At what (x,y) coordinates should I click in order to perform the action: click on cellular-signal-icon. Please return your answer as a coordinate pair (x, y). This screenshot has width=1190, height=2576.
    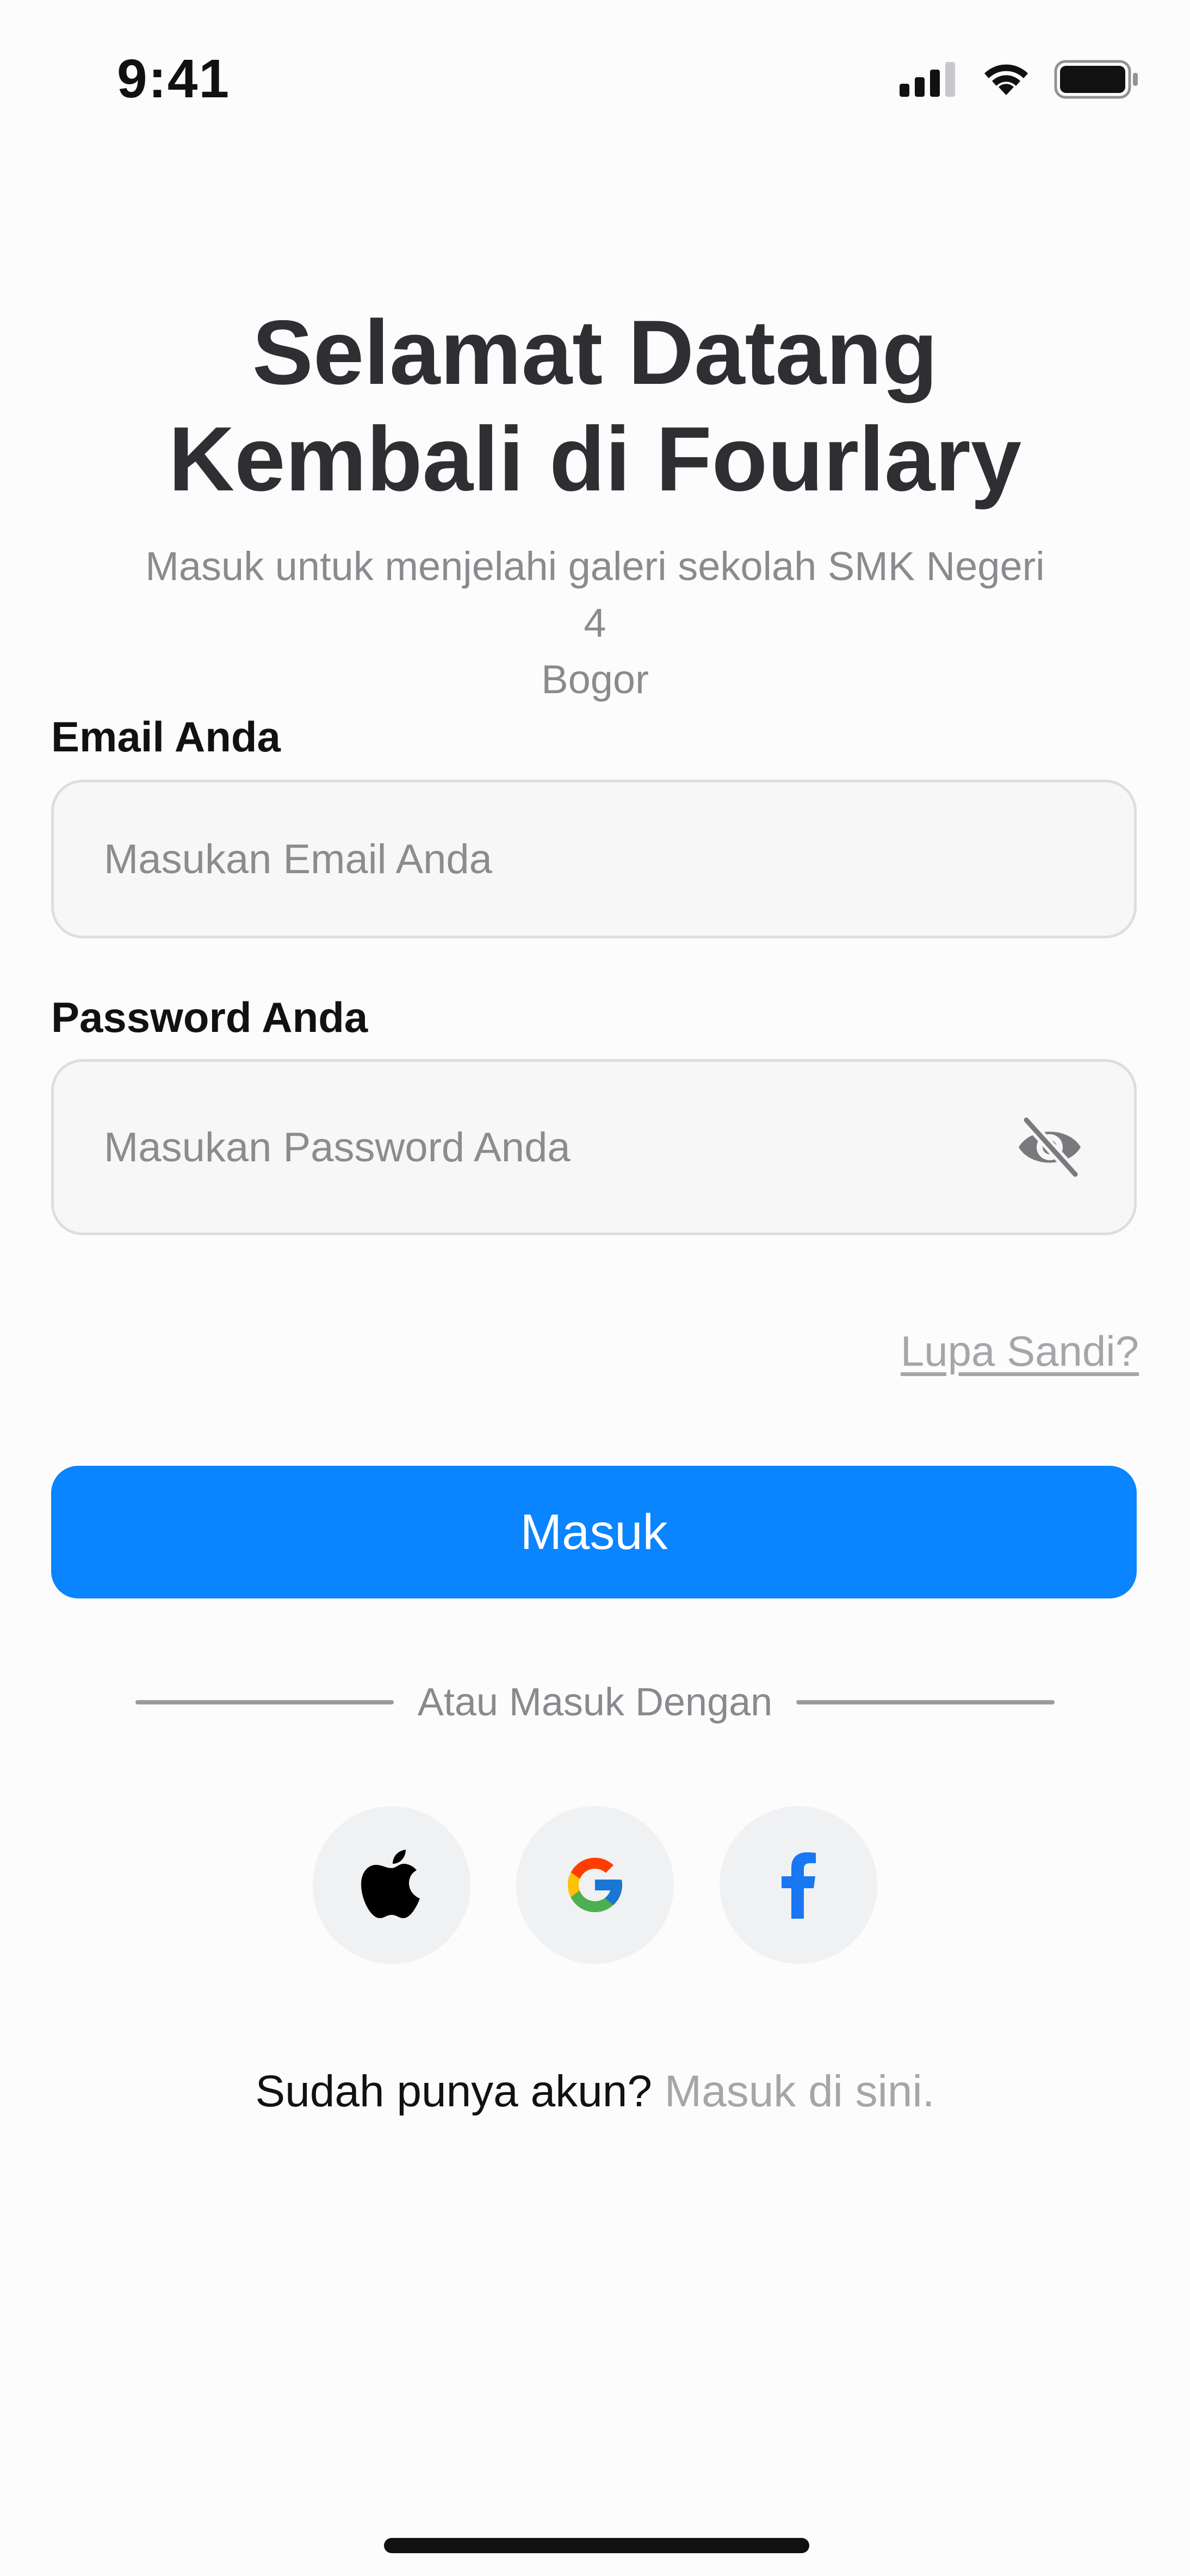
    Looking at the image, I should click on (927, 79).